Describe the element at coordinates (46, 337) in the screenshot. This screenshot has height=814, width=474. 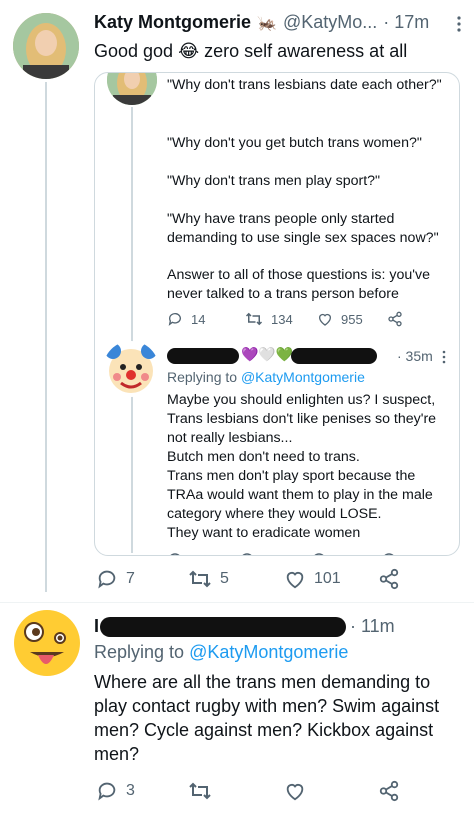
I see `thread-line` at that location.